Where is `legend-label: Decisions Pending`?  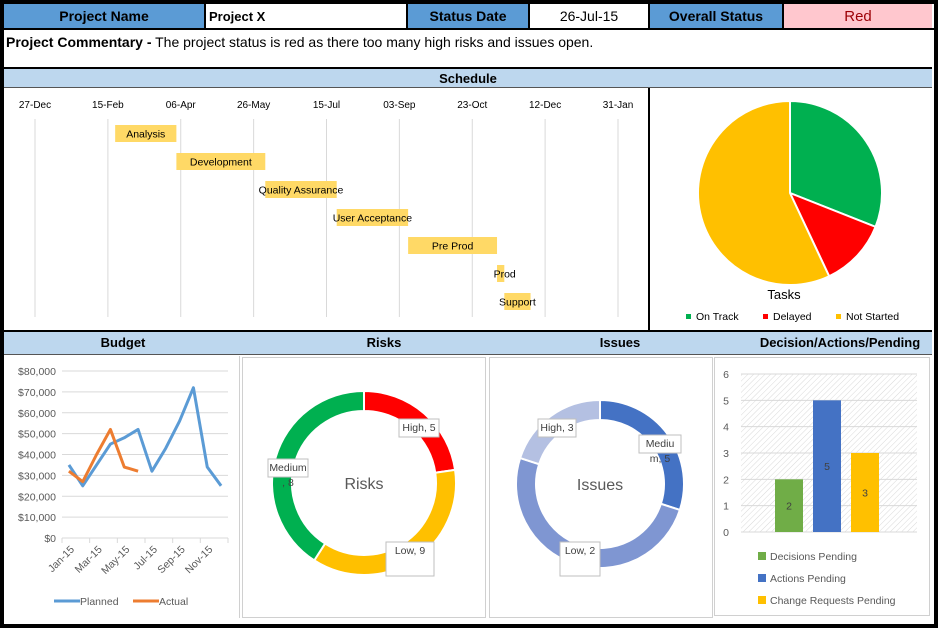
legend-label: Decisions Pending is located at coordinates (813, 557).